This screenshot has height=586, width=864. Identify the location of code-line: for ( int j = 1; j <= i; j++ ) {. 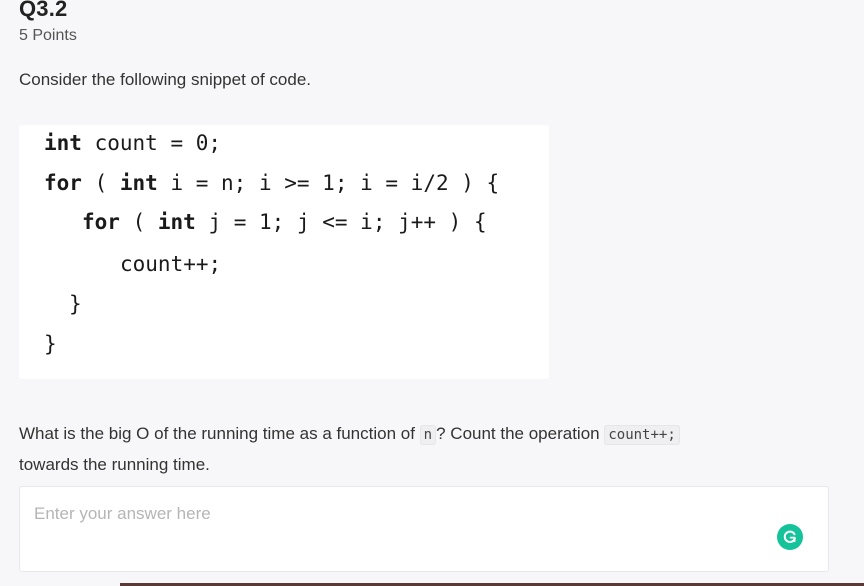
(284, 222).